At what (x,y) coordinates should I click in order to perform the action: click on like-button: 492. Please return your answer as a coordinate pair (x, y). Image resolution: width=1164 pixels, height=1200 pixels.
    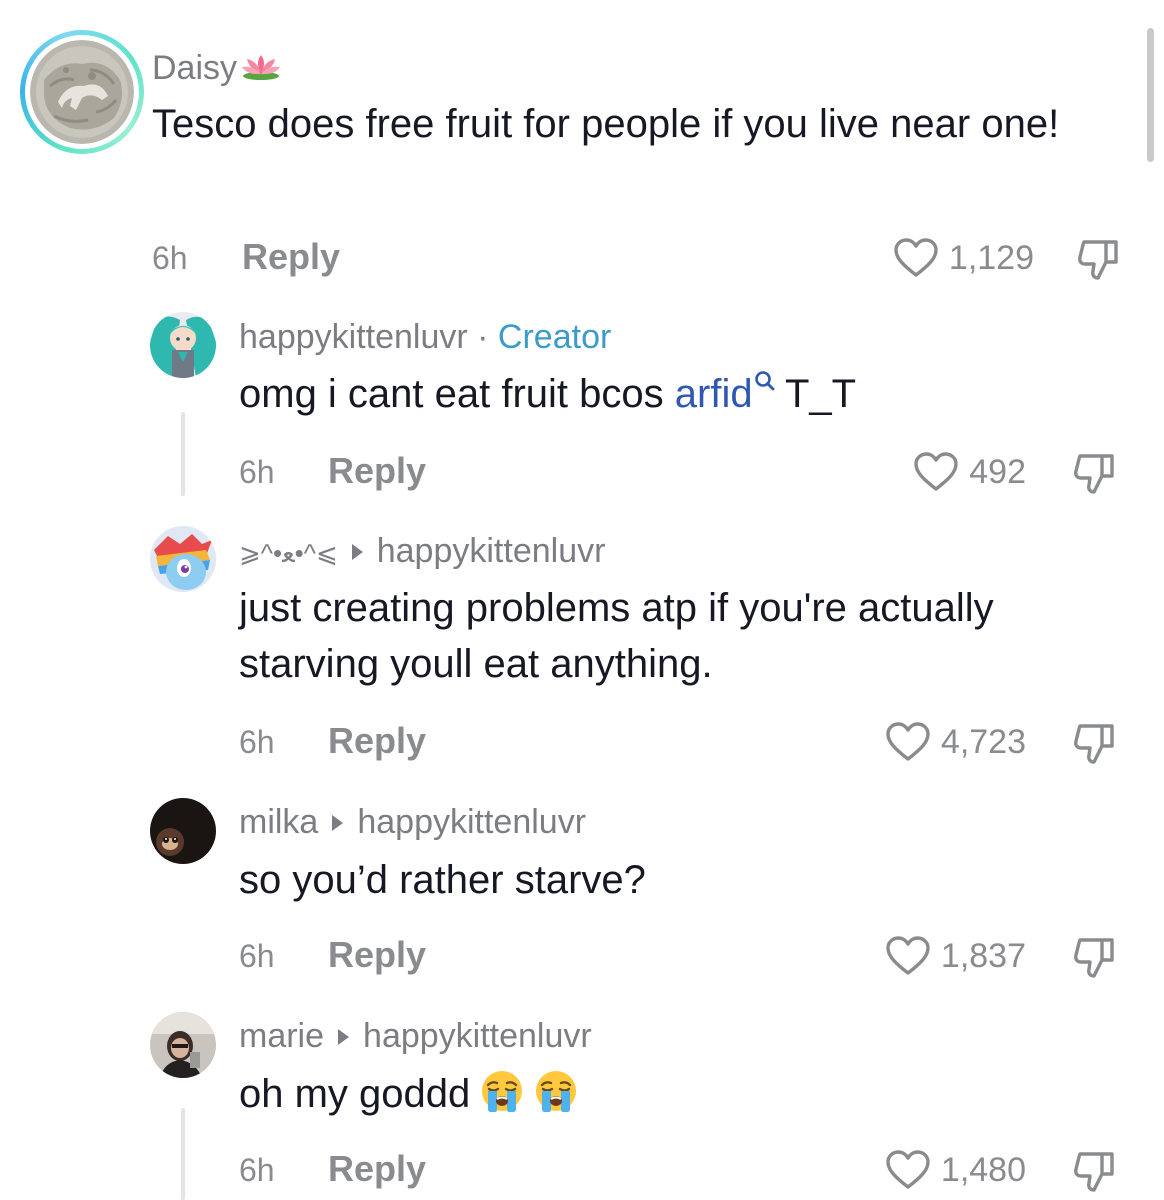
    Looking at the image, I should click on (969, 472).